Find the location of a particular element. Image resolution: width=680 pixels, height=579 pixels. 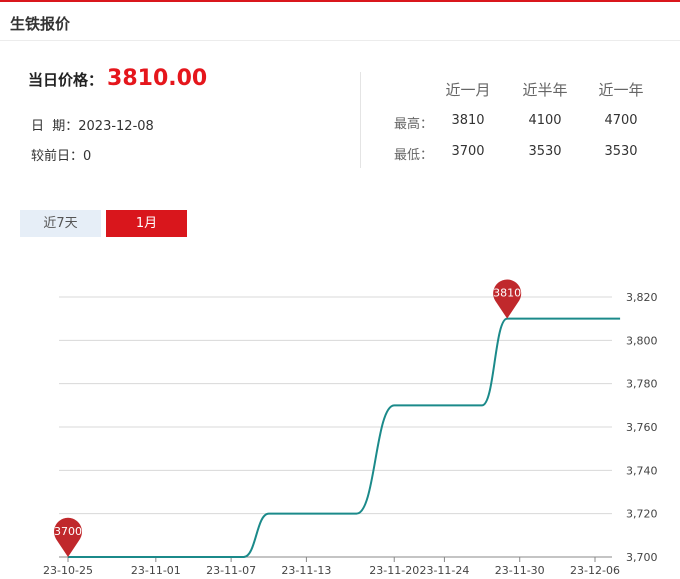

y-tick-label: 3,820 is located at coordinates (642, 297).